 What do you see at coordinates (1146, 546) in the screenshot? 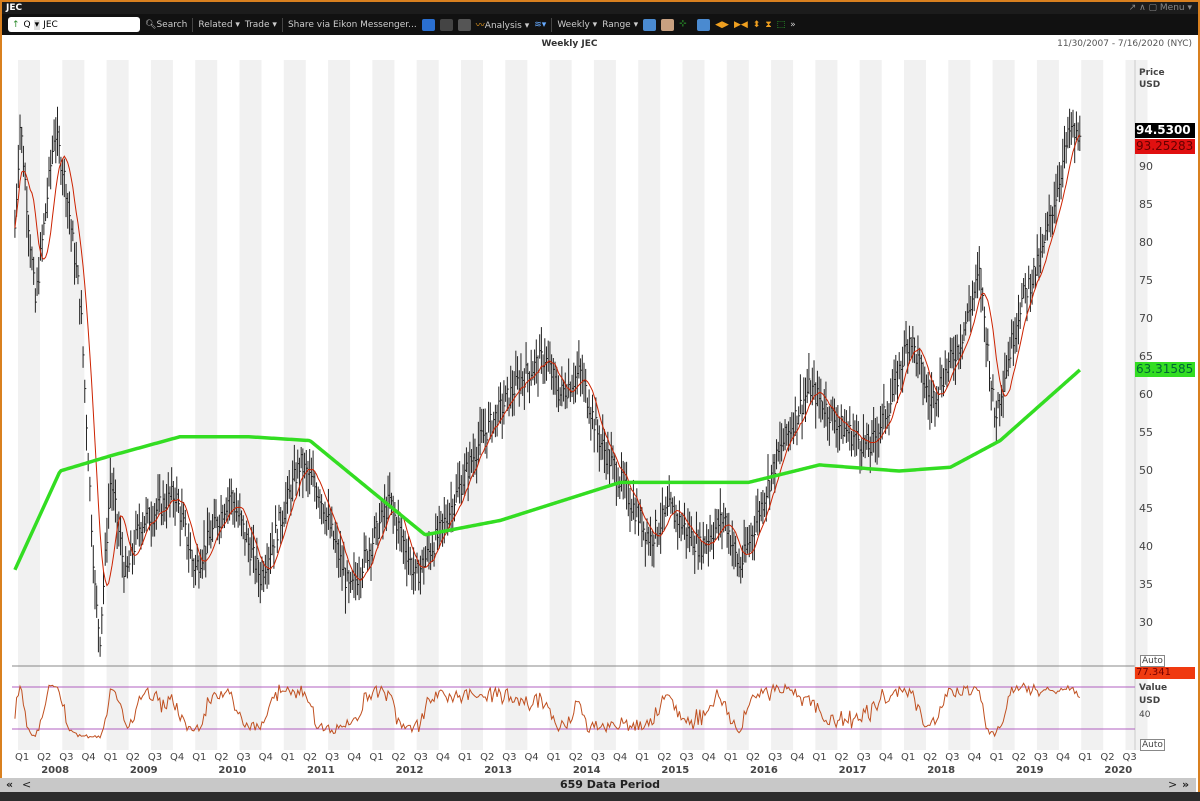
I see `price-tick: 40` at bounding box center [1146, 546].